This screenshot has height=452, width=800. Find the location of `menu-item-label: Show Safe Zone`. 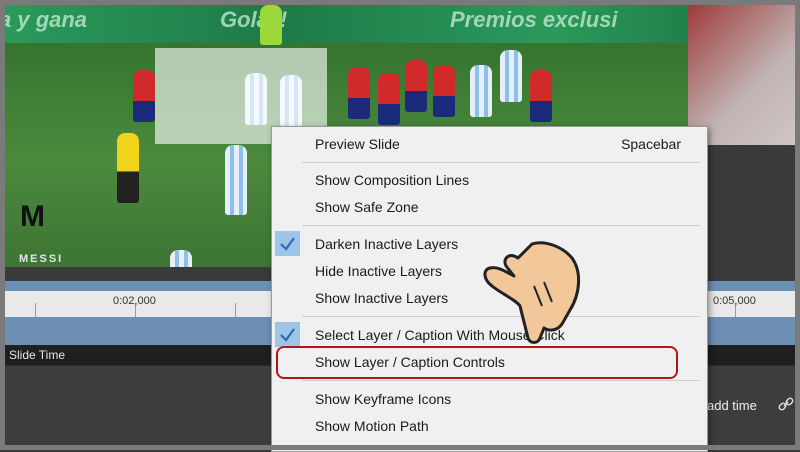

menu-item-label: Show Safe Zone is located at coordinates (367, 207).